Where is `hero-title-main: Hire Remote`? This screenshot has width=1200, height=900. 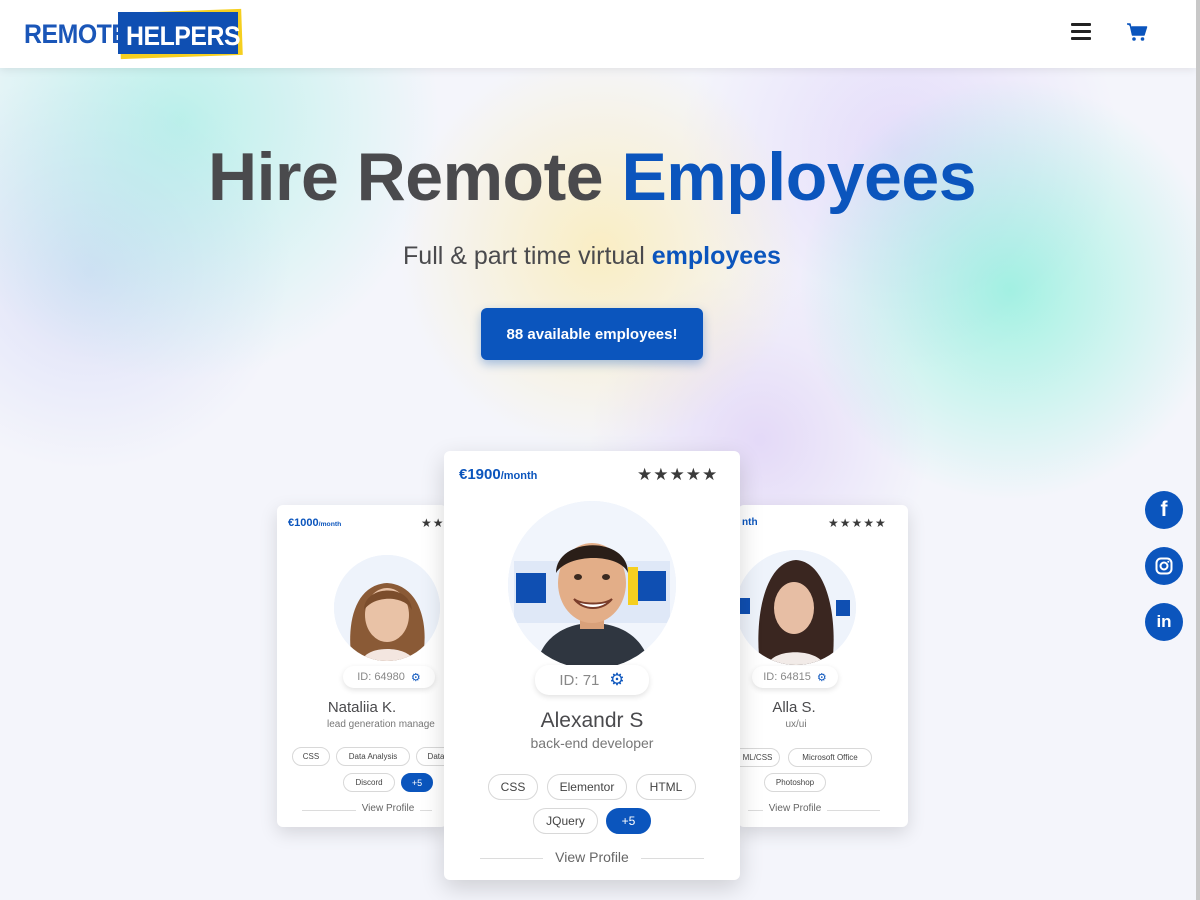
hero-title-main: Hire Remote is located at coordinates (405, 177).